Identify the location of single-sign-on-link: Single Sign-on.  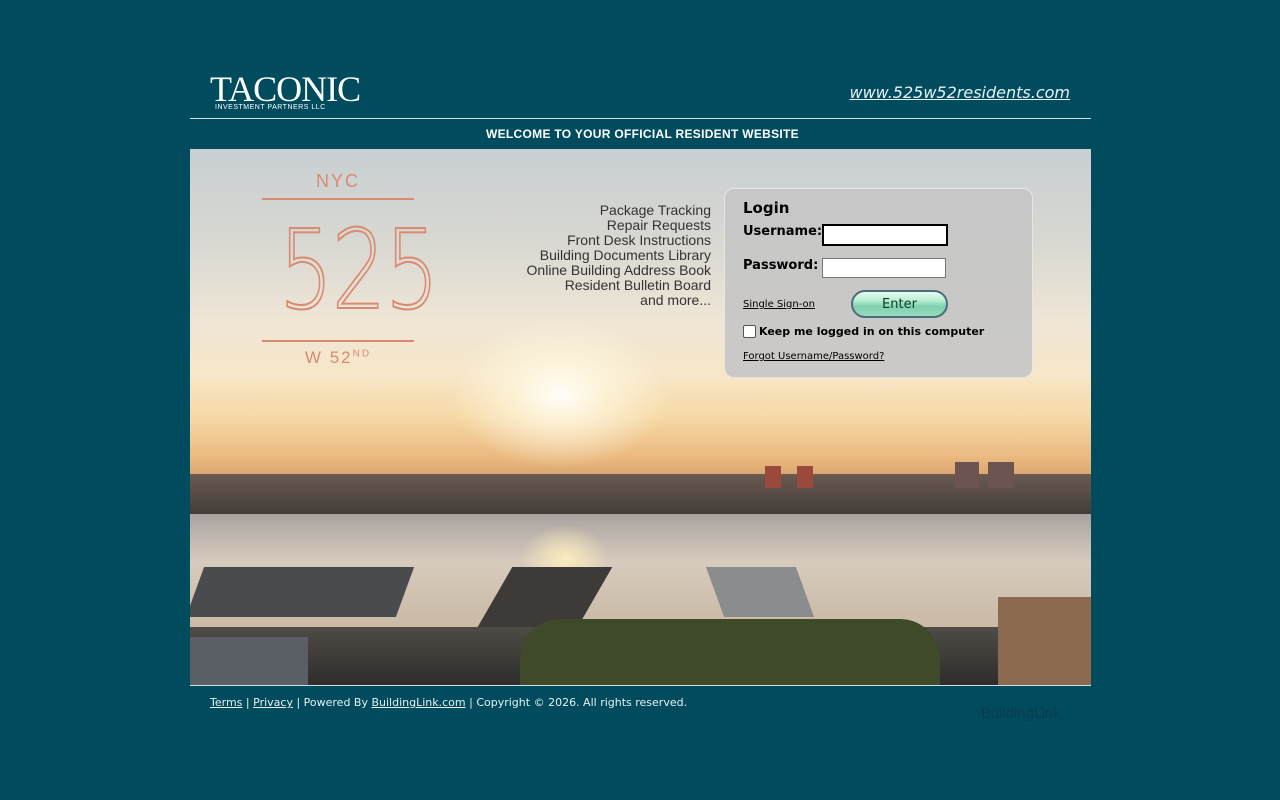
(779, 304).